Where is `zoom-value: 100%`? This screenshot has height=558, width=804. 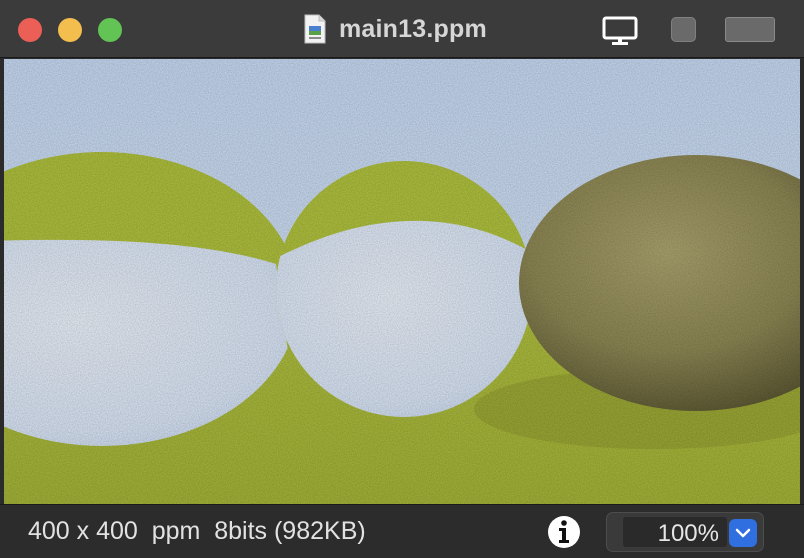 zoom-value: 100% is located at coordinates (688, 533).